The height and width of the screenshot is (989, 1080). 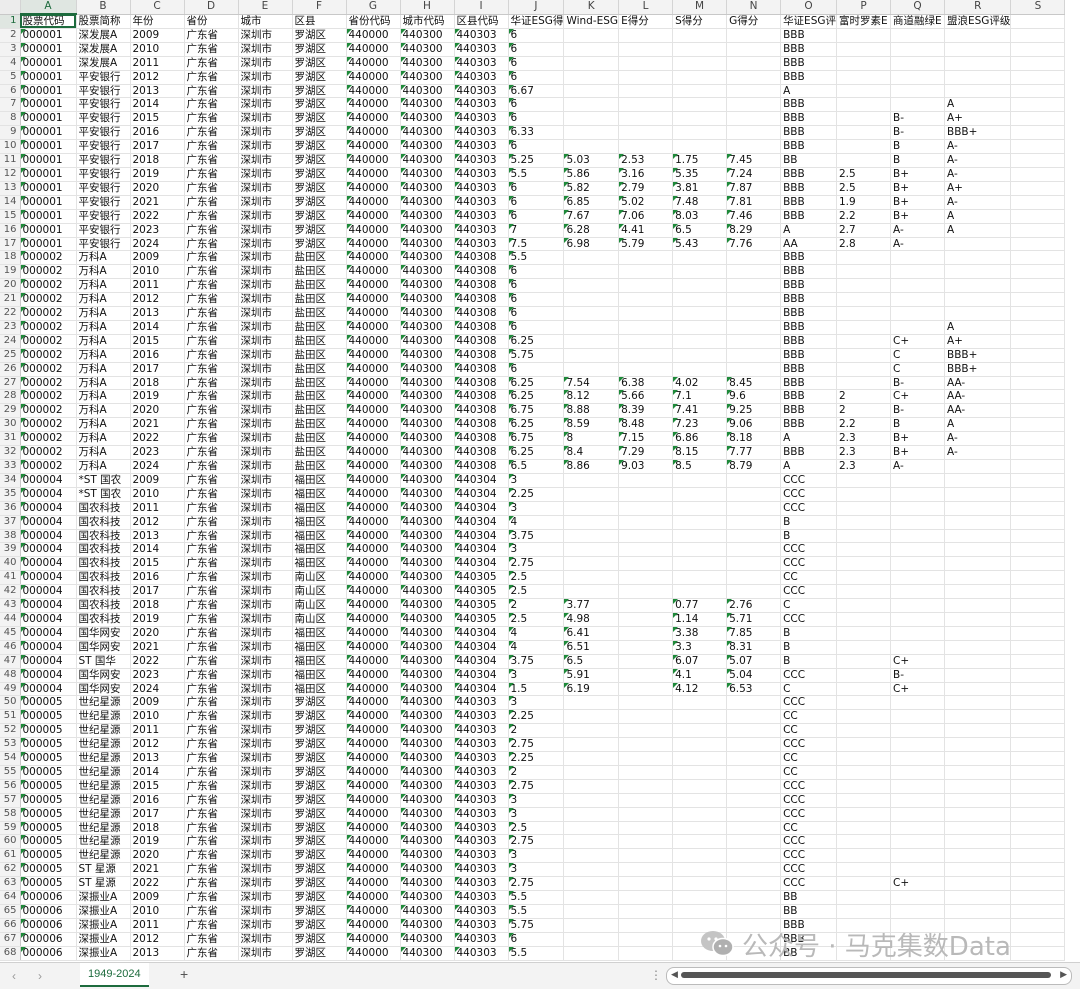 I want to click on cell-E45: 深圳市, so click(x=265, y=633).